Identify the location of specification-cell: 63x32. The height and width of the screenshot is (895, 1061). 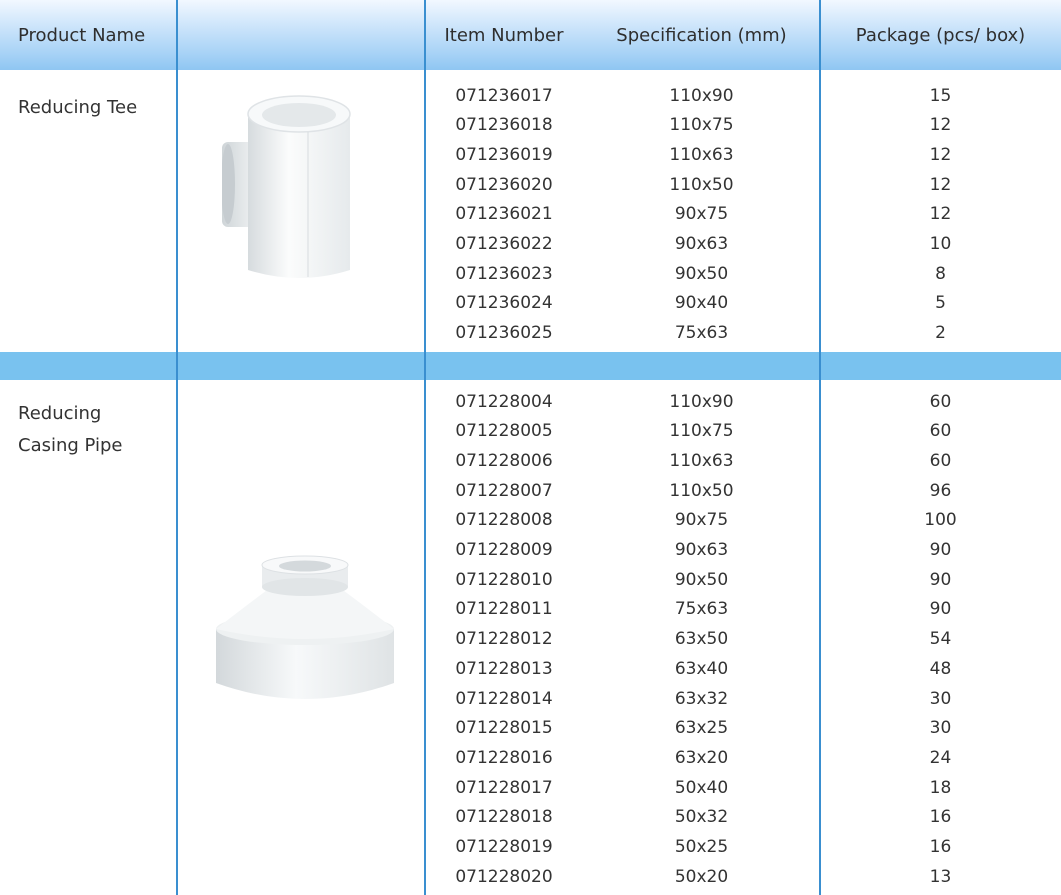
(701, 698).